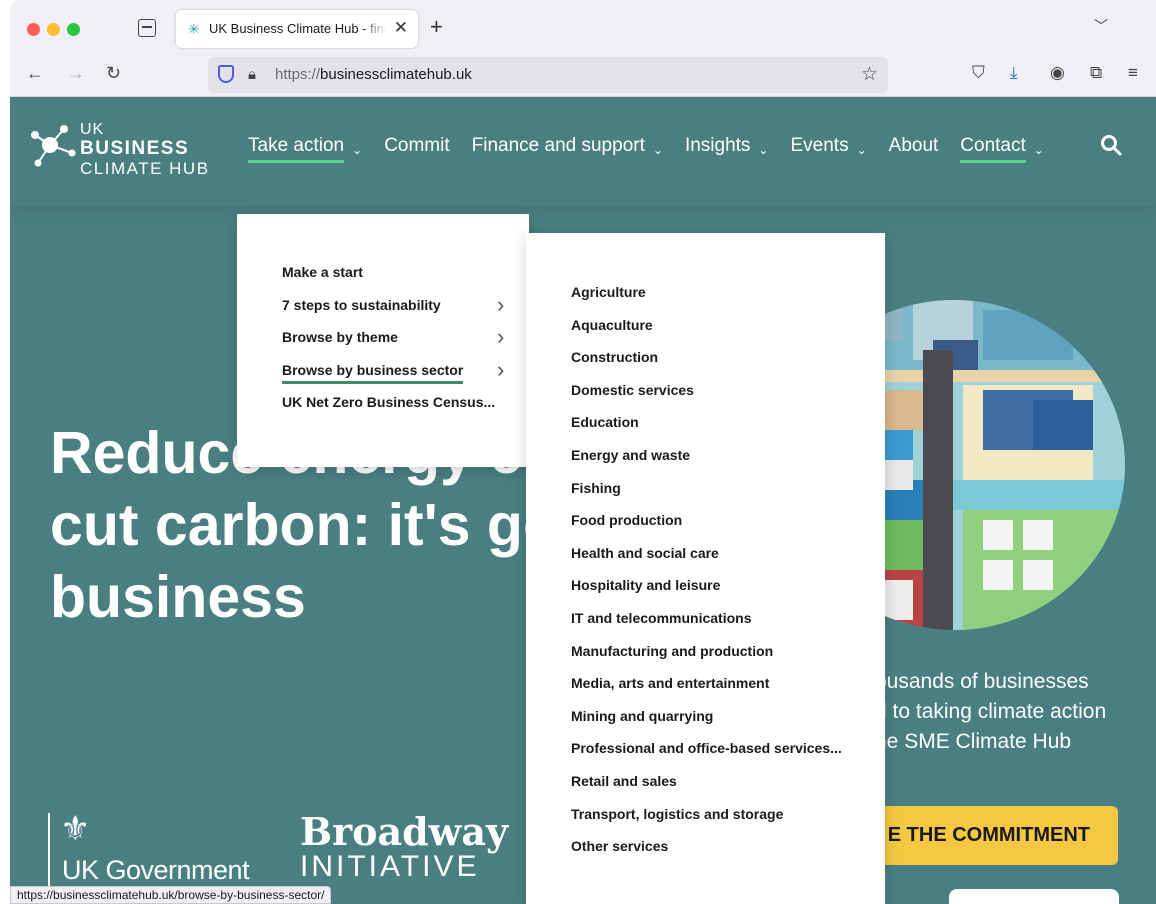 The image size is (1156, 904). I want to click on browser-tab: ✳ UK Business Climate Hub - find ✕, so click(297, 29).